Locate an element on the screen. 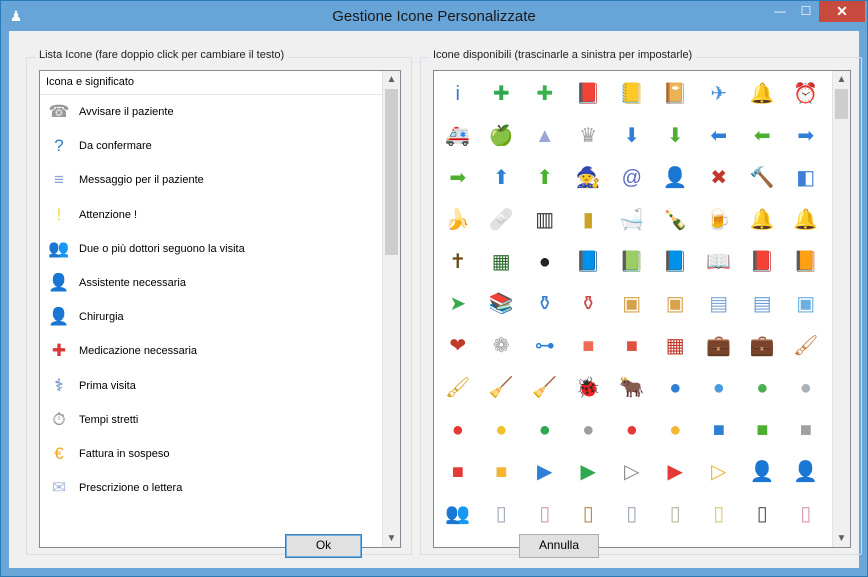 The image size is (868, 577). icon-cell: 🛁 is located at coordinates (632, 220).